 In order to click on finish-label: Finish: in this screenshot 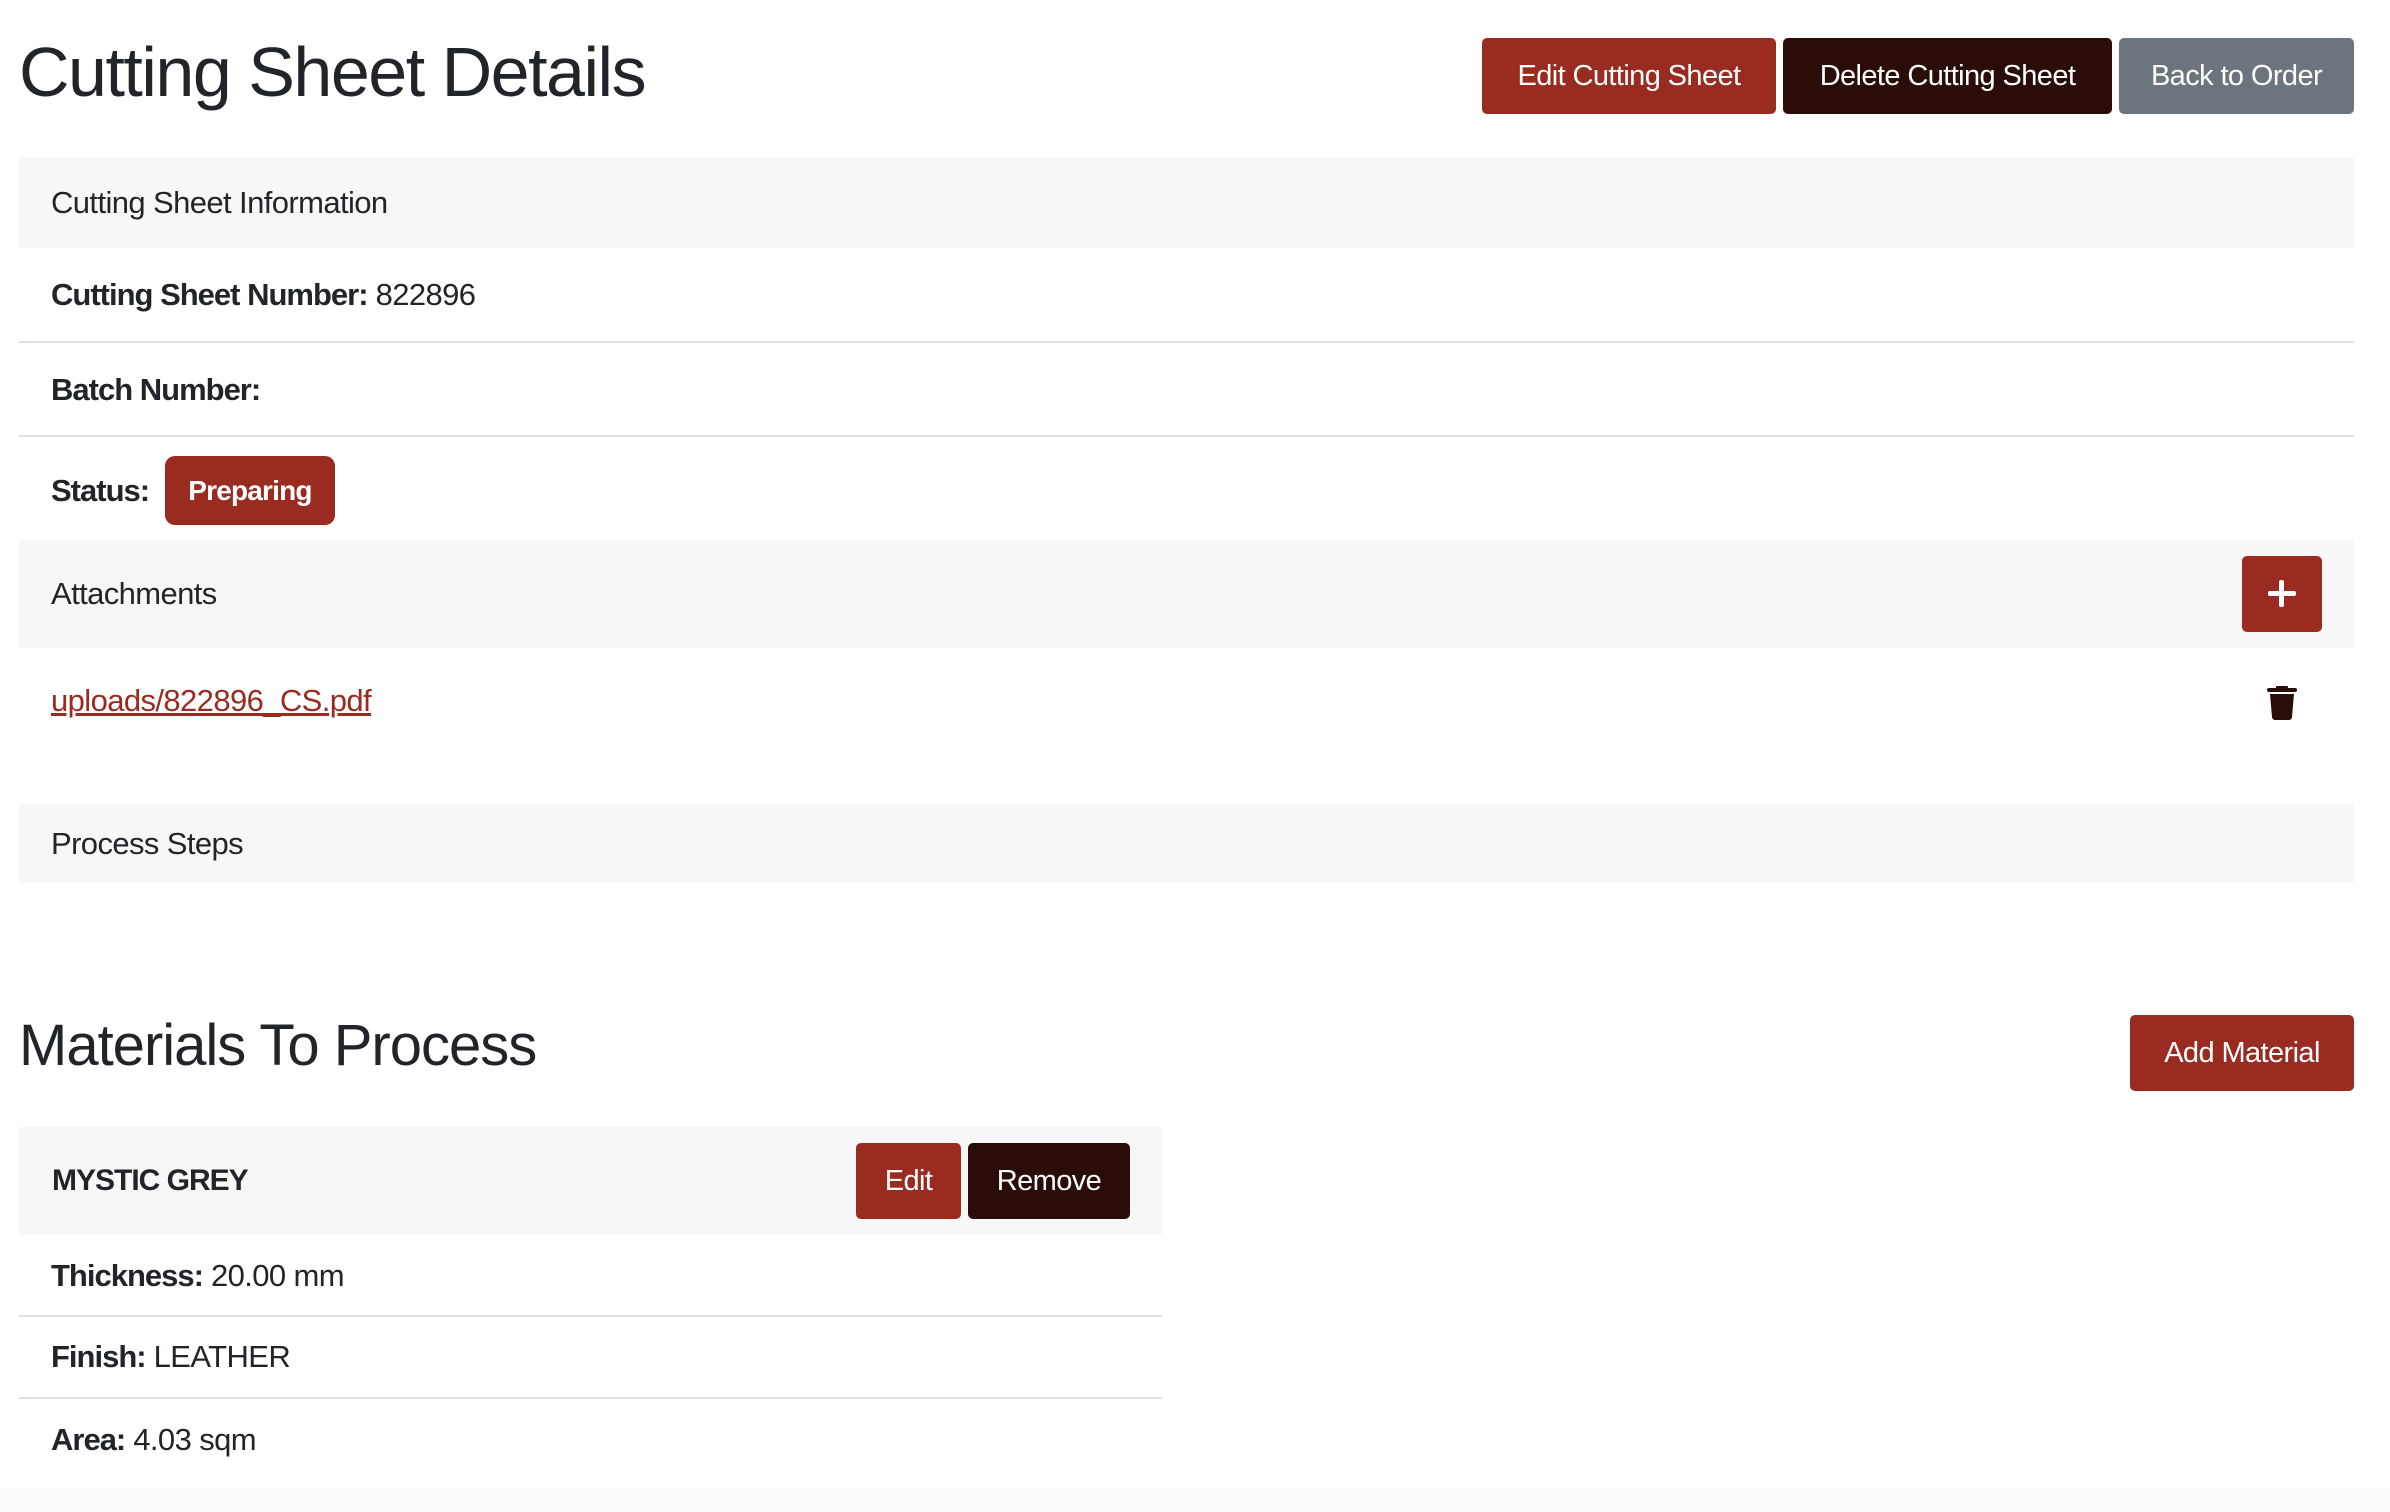, I will do `click(99, 1356)`.